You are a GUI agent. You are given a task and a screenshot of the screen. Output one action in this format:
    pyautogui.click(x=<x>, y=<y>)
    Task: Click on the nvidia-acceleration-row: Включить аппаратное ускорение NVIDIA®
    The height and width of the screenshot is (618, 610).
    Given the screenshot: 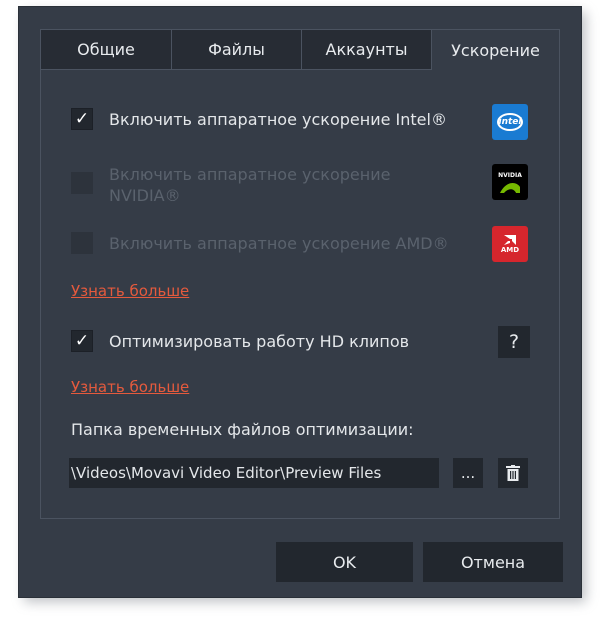 What is the action you would take?
    pyautogui.click(x=250, y=185)
    